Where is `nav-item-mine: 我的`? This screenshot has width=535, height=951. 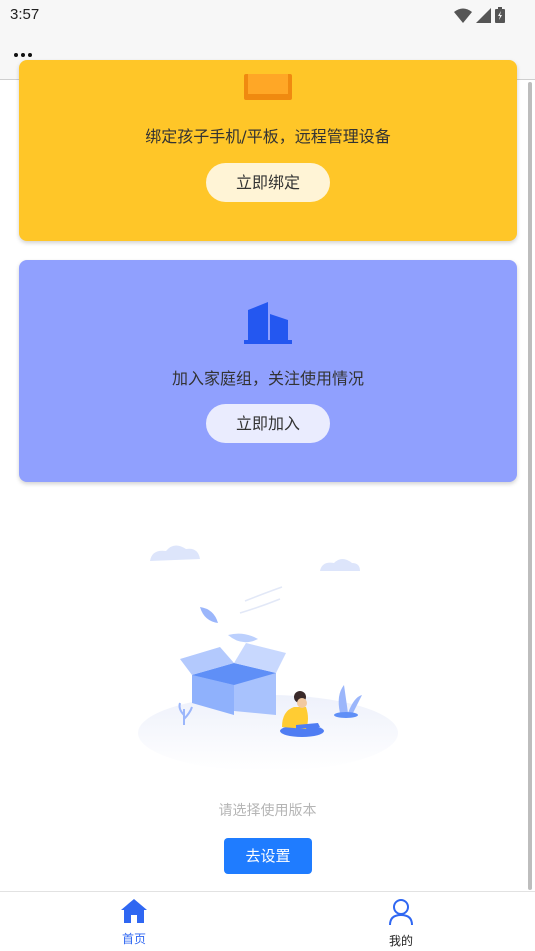
nav-item-mine: 我的 is located at coordinates (401, 923).